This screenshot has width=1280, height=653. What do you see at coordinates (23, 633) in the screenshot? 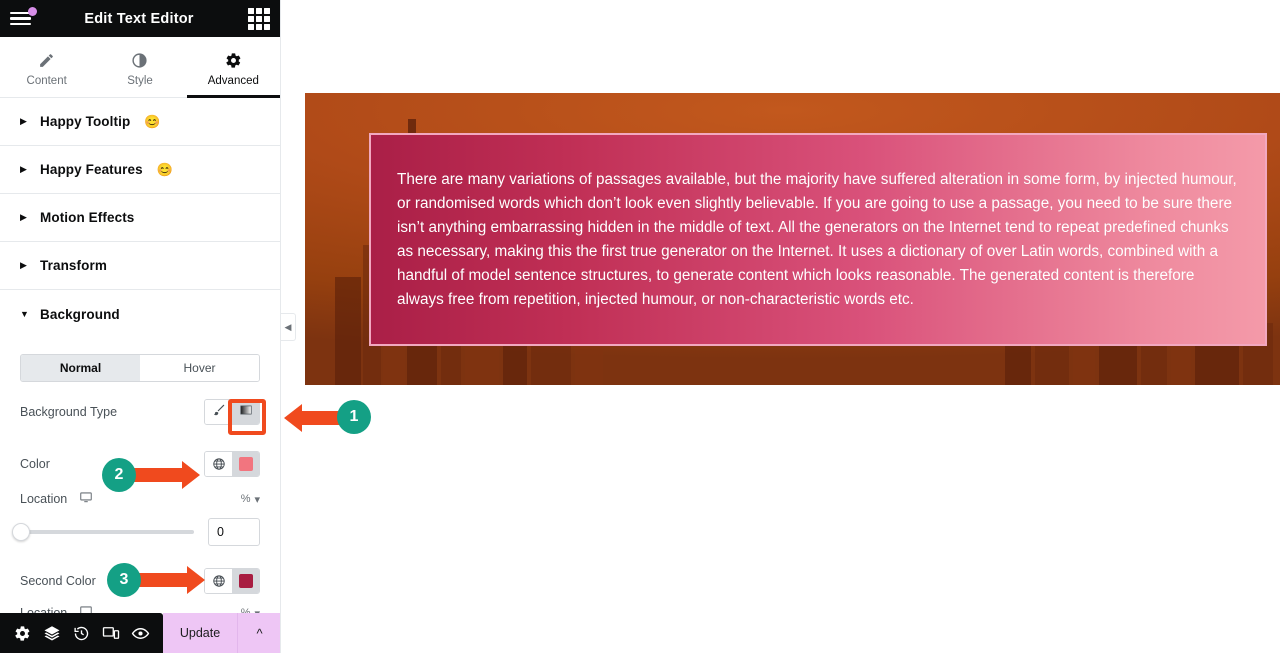
I see `settings-gear-icon` at bounding box center [23, 633].